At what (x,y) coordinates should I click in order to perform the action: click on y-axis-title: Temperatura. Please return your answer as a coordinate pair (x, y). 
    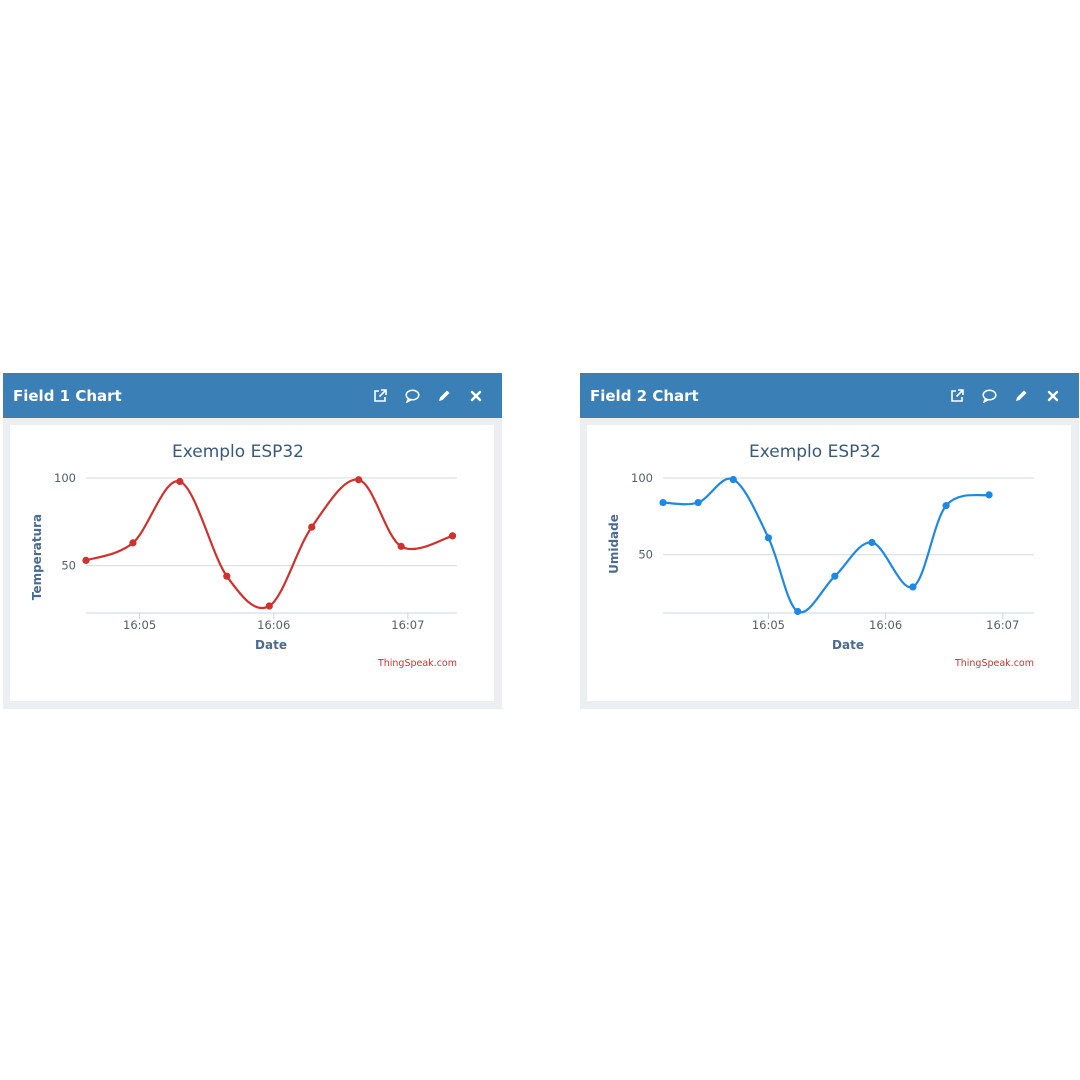
    Looking at the image, I should click on (37, 557).